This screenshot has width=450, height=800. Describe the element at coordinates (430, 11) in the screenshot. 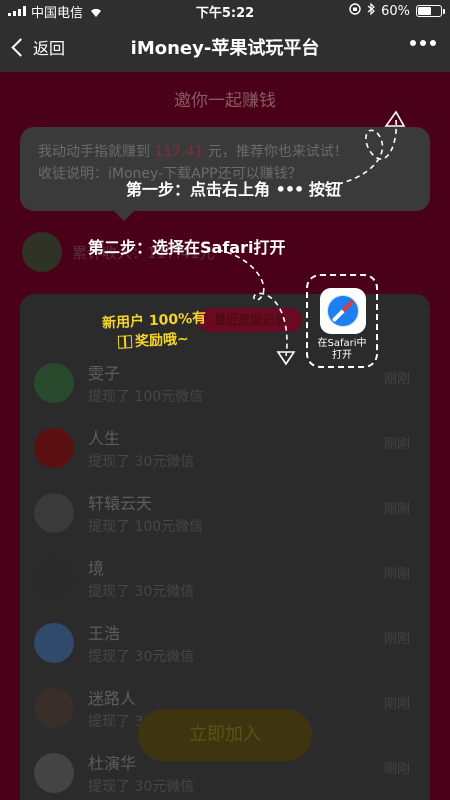

I see `battery-icon` at that location.